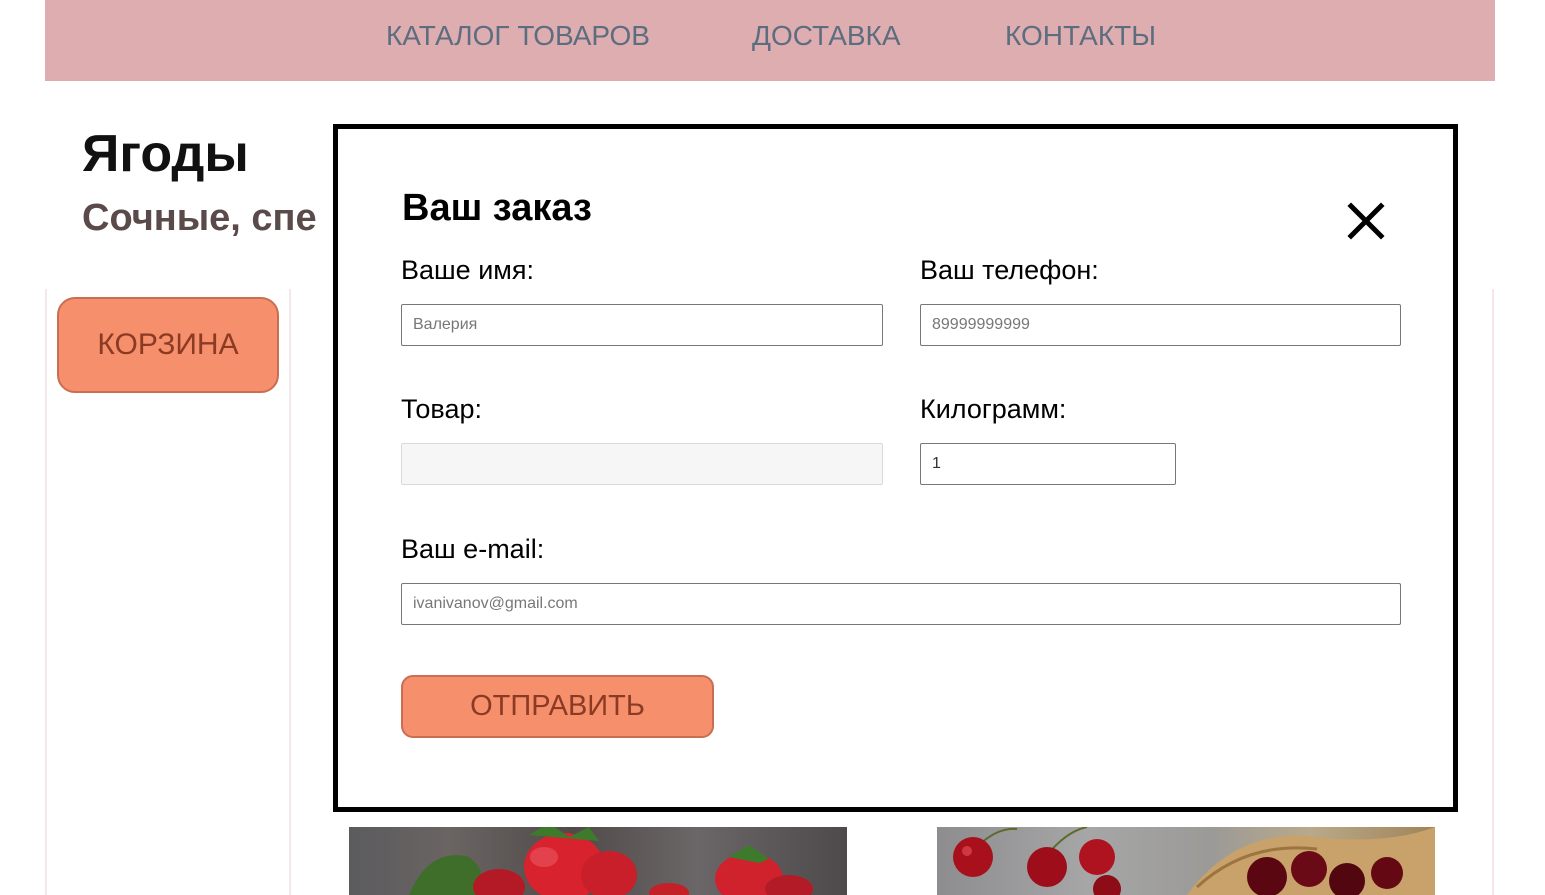  What do you see at coordinates (642, 325) in the screenshot?
I see `name-field` at bounding box center [642, 325].